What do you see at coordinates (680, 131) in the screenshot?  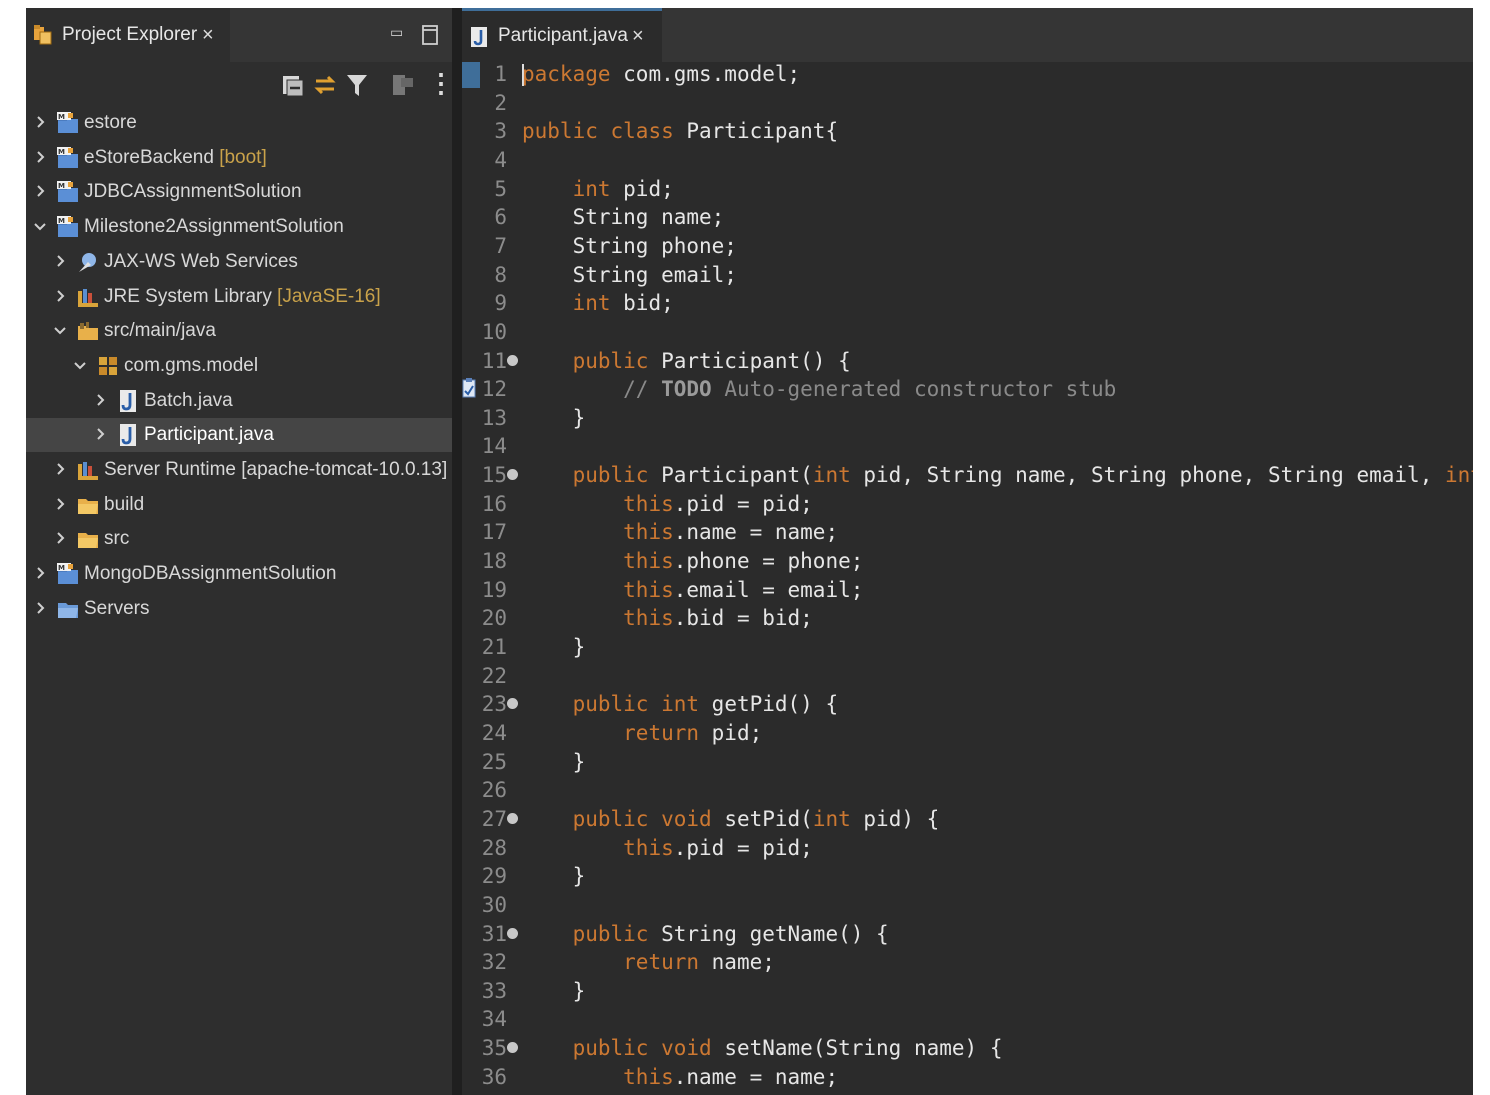 I see `code-text: public class Participant{` at bounding box center [680, 131].